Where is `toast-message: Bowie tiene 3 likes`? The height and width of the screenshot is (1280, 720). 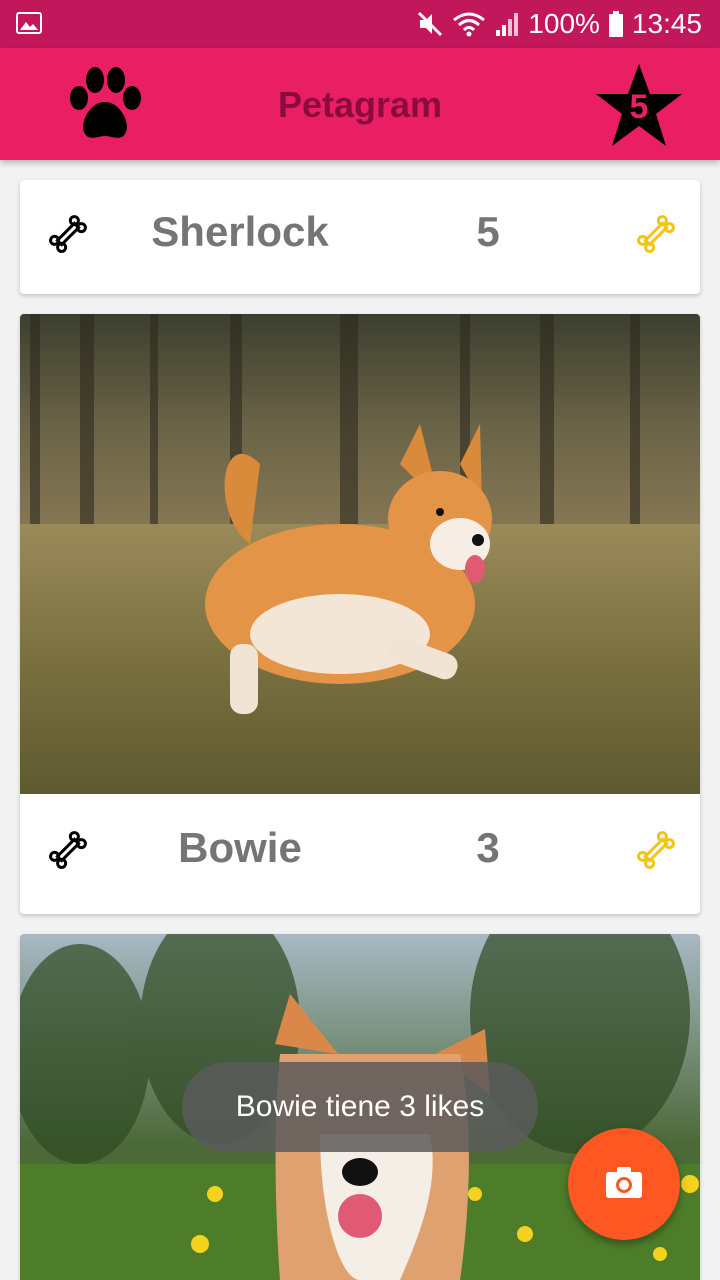
toast-message: Bowie tiene 3 likes is located at coordinates (360, 1107).